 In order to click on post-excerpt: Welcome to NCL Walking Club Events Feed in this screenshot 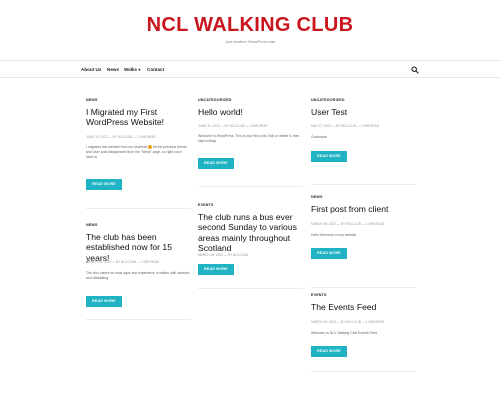, I will do `click(344, 333)`.